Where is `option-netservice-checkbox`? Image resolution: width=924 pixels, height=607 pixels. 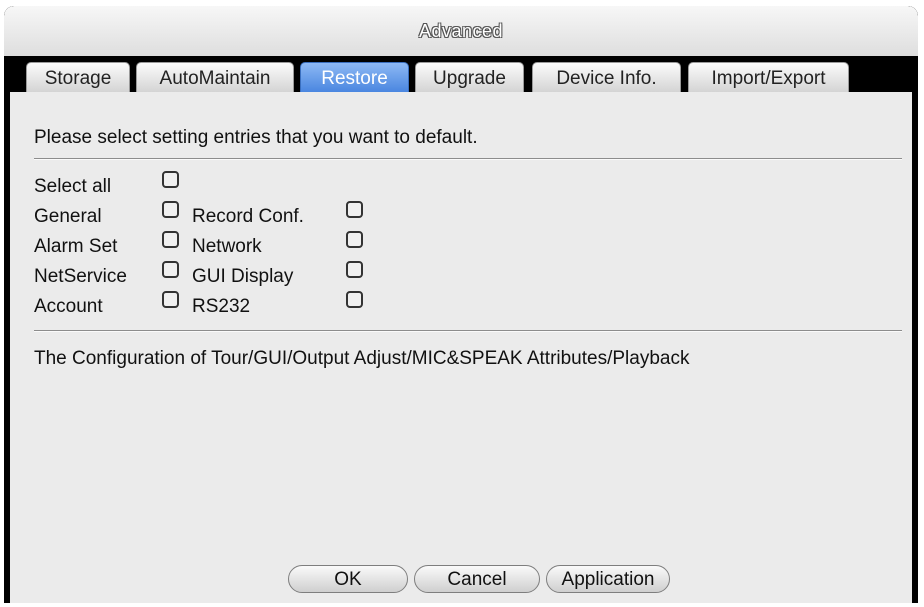
option-netservice-checkbox is located at coordinates (170, 269).